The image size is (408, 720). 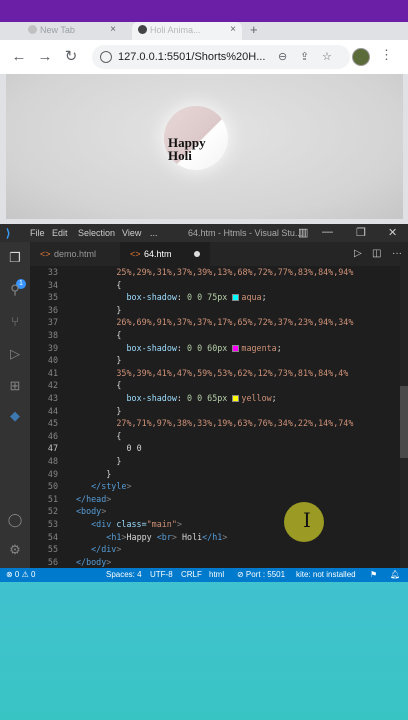 What do you see at coordinates (358, 253) in the screenshot?
I see `run-icon: ▷` at bounding box center [358, 253].